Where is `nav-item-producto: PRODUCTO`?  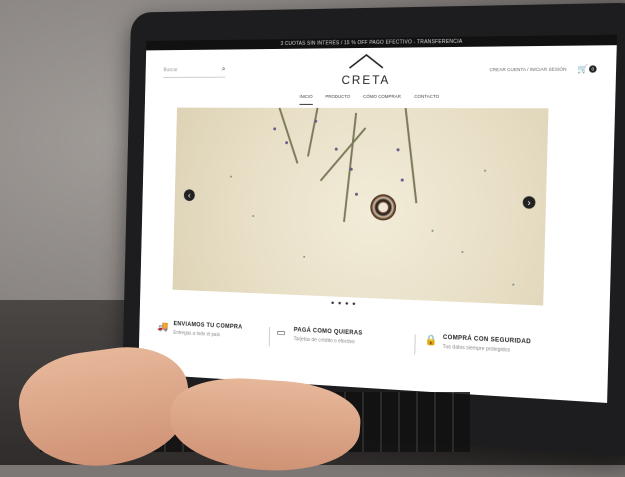 nav-item-producto: PRODUCTO is located at coordinates (337, 97).